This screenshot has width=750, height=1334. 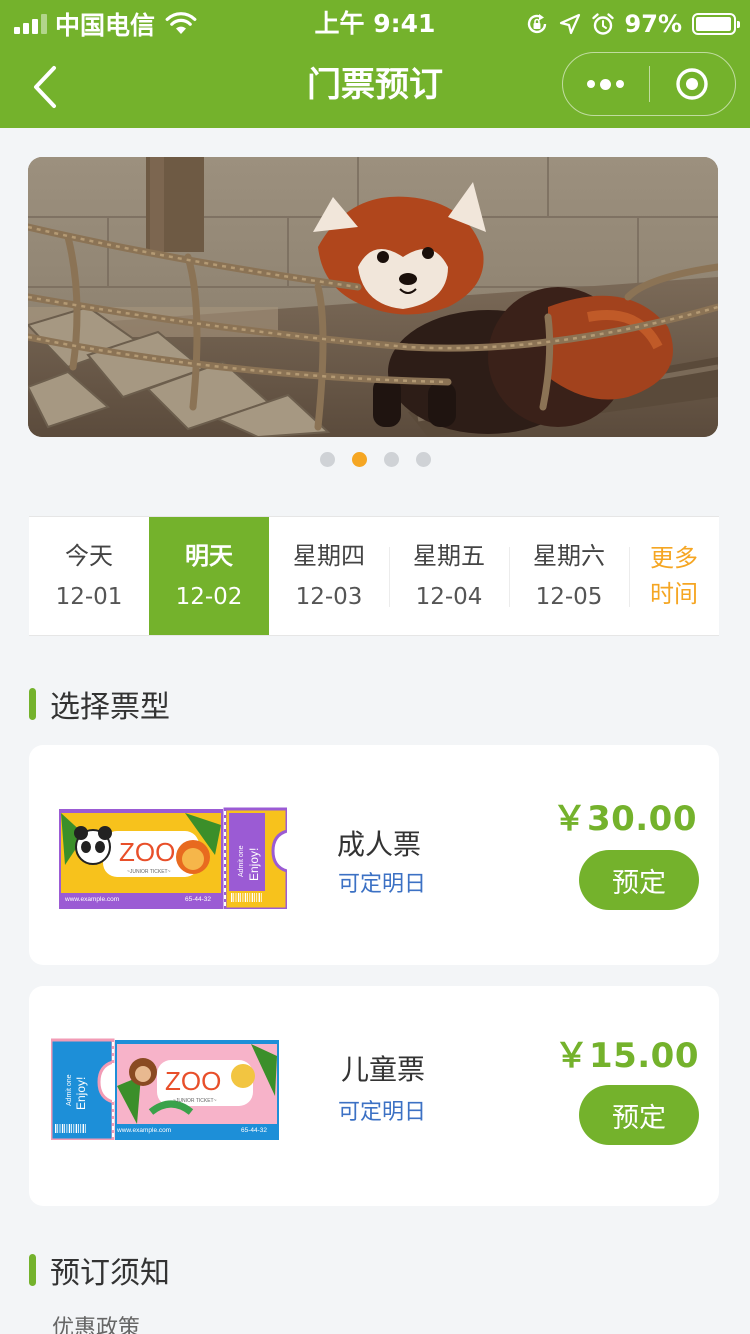 I want to click on date-tab-label: 星期六, so click(x=569, y=556).